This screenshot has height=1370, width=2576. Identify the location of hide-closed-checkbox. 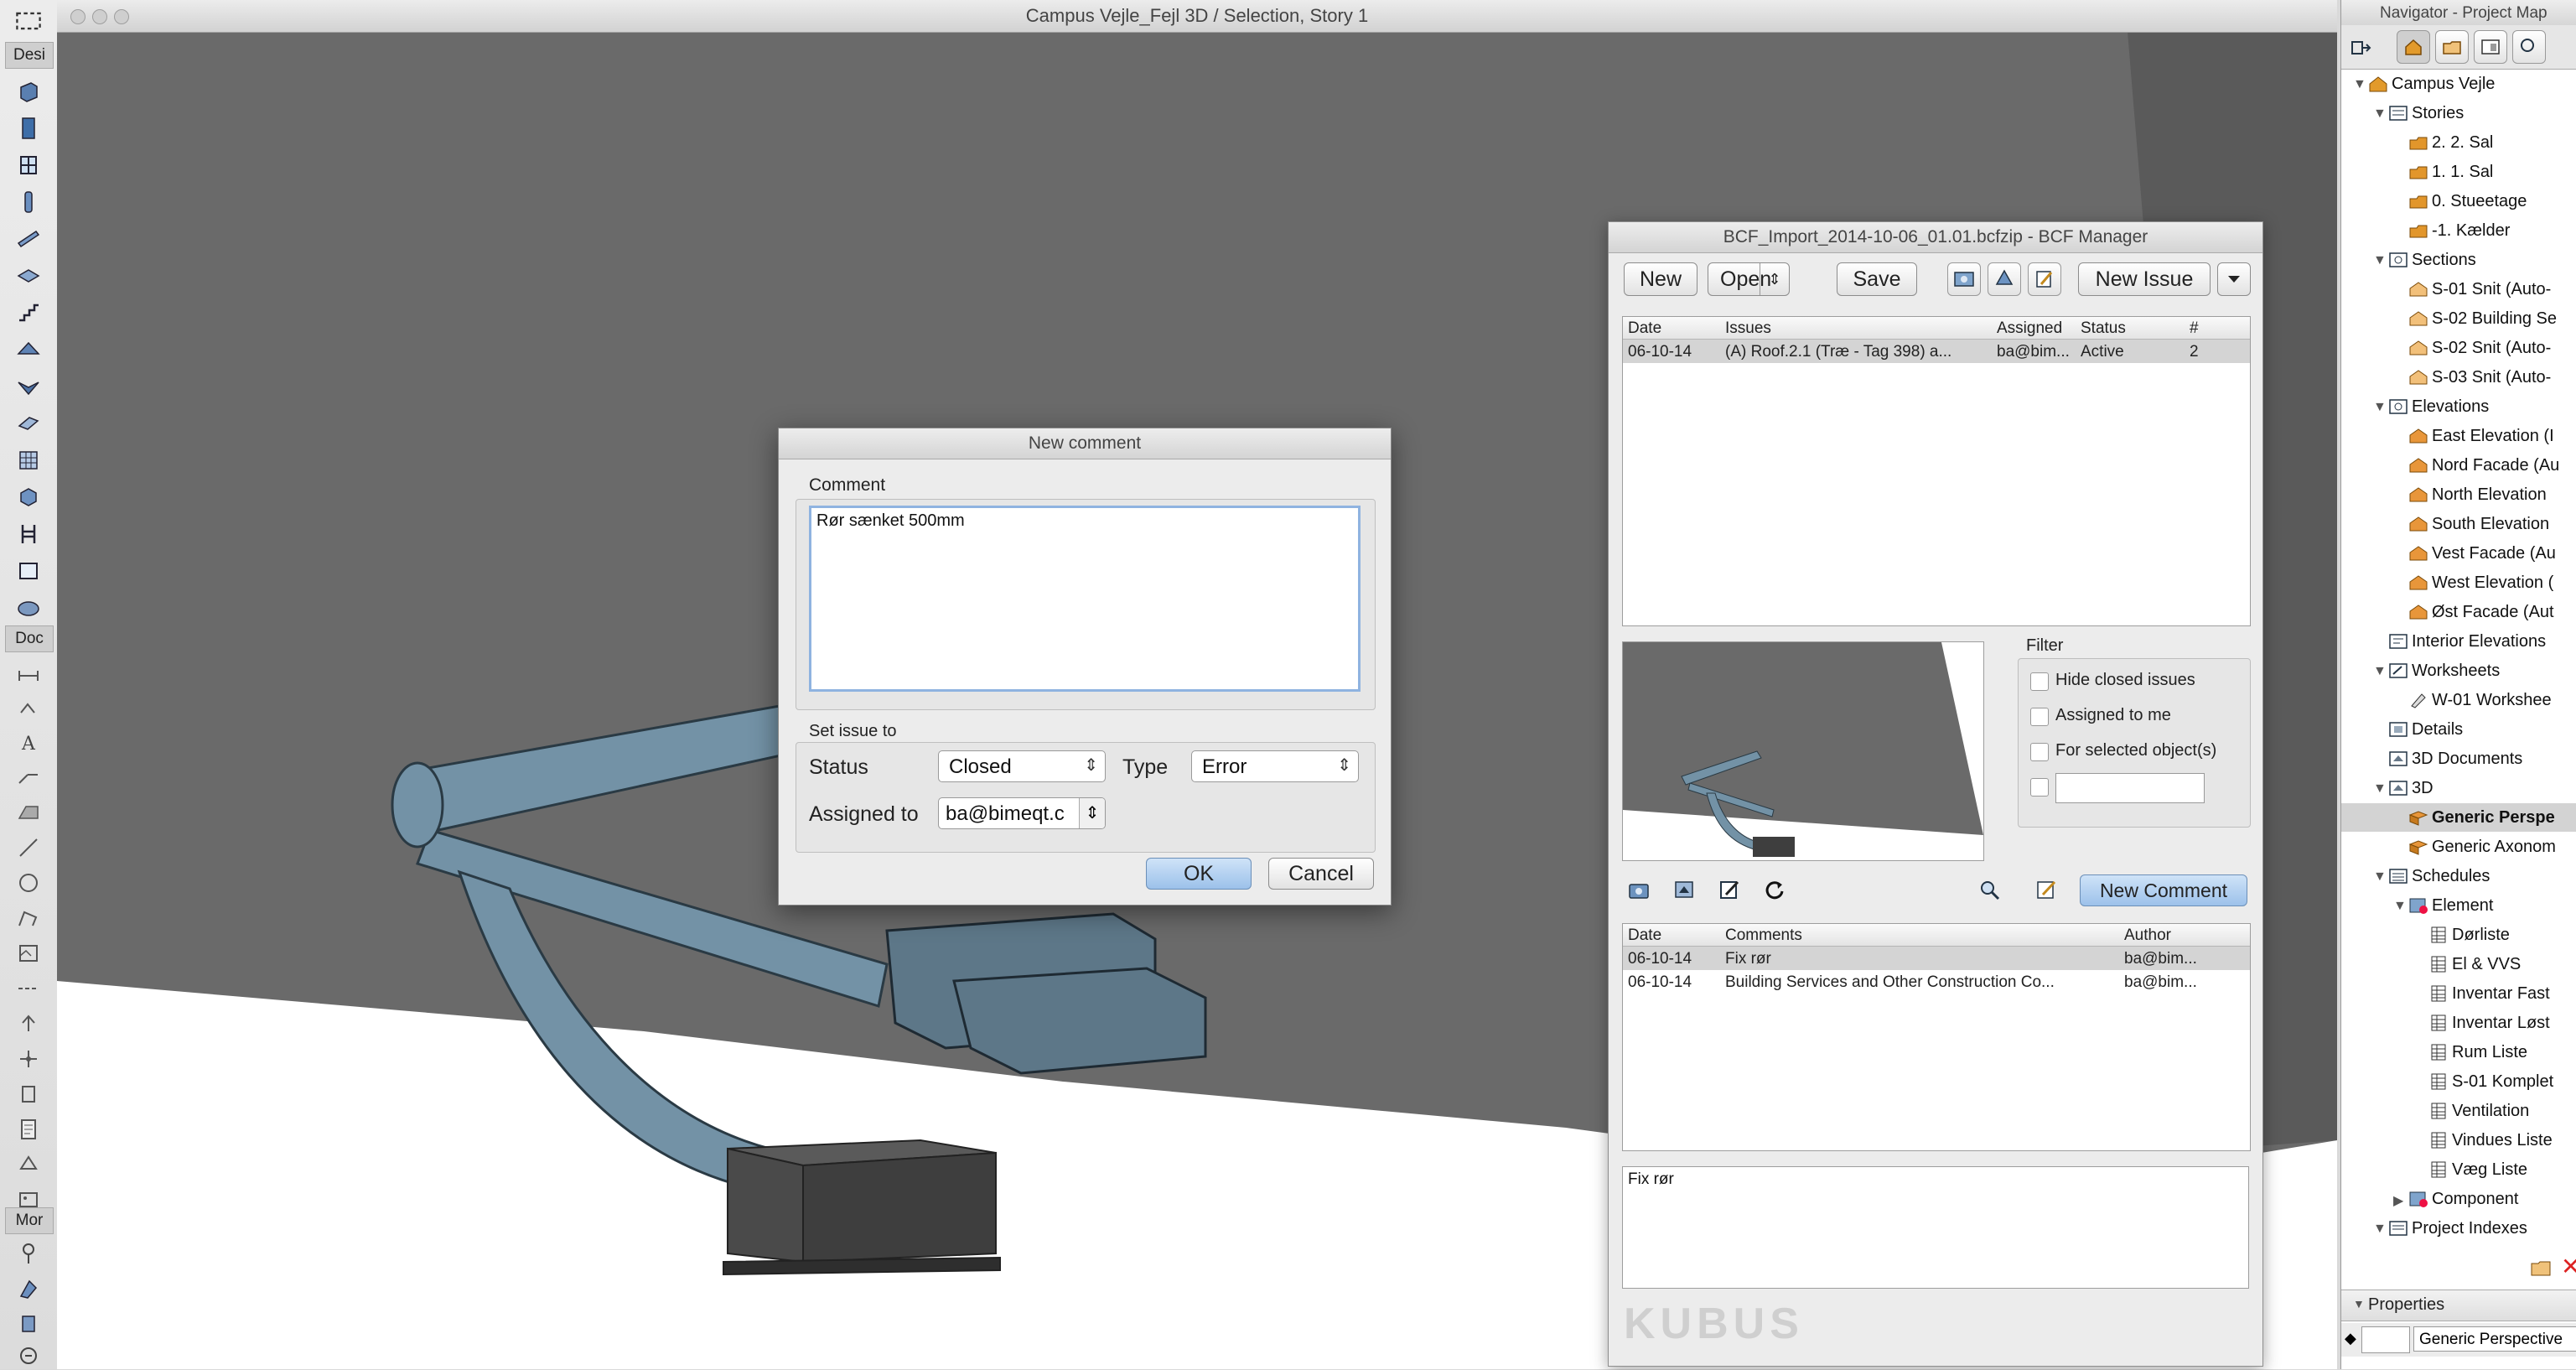
(2039, 682).